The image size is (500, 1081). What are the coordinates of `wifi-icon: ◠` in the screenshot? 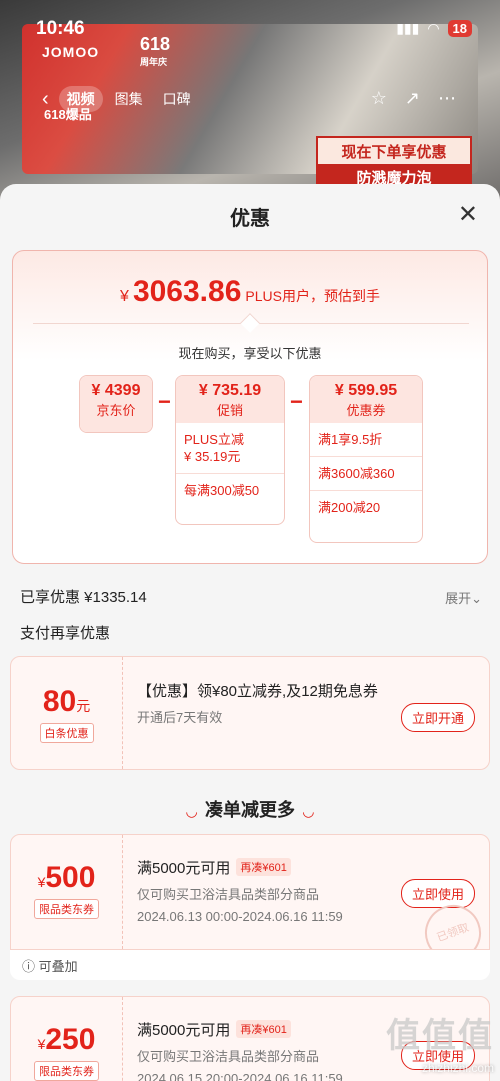 It's located at (433, 28).